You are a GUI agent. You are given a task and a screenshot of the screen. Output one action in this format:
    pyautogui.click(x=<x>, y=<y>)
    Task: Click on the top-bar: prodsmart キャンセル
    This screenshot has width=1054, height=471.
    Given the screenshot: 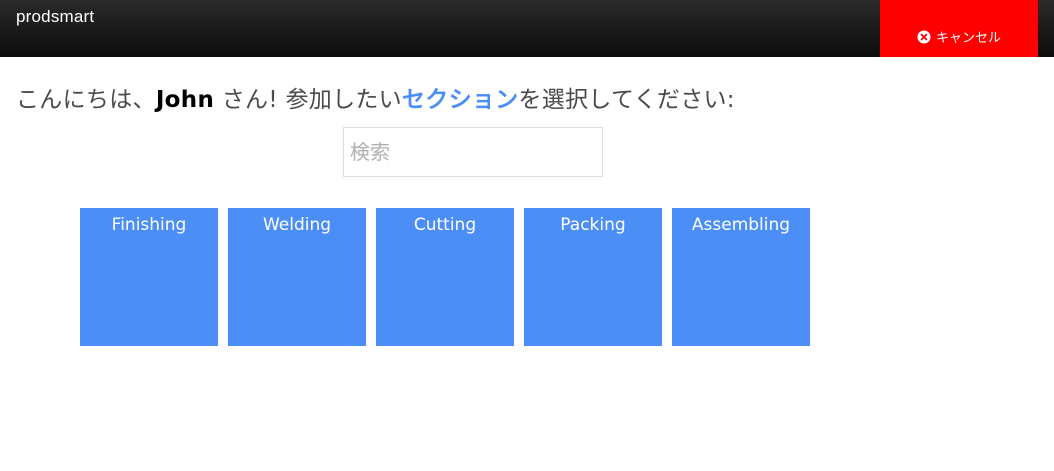 What is the action you would take?
    pyautogui.click(x=527, y=28)
    